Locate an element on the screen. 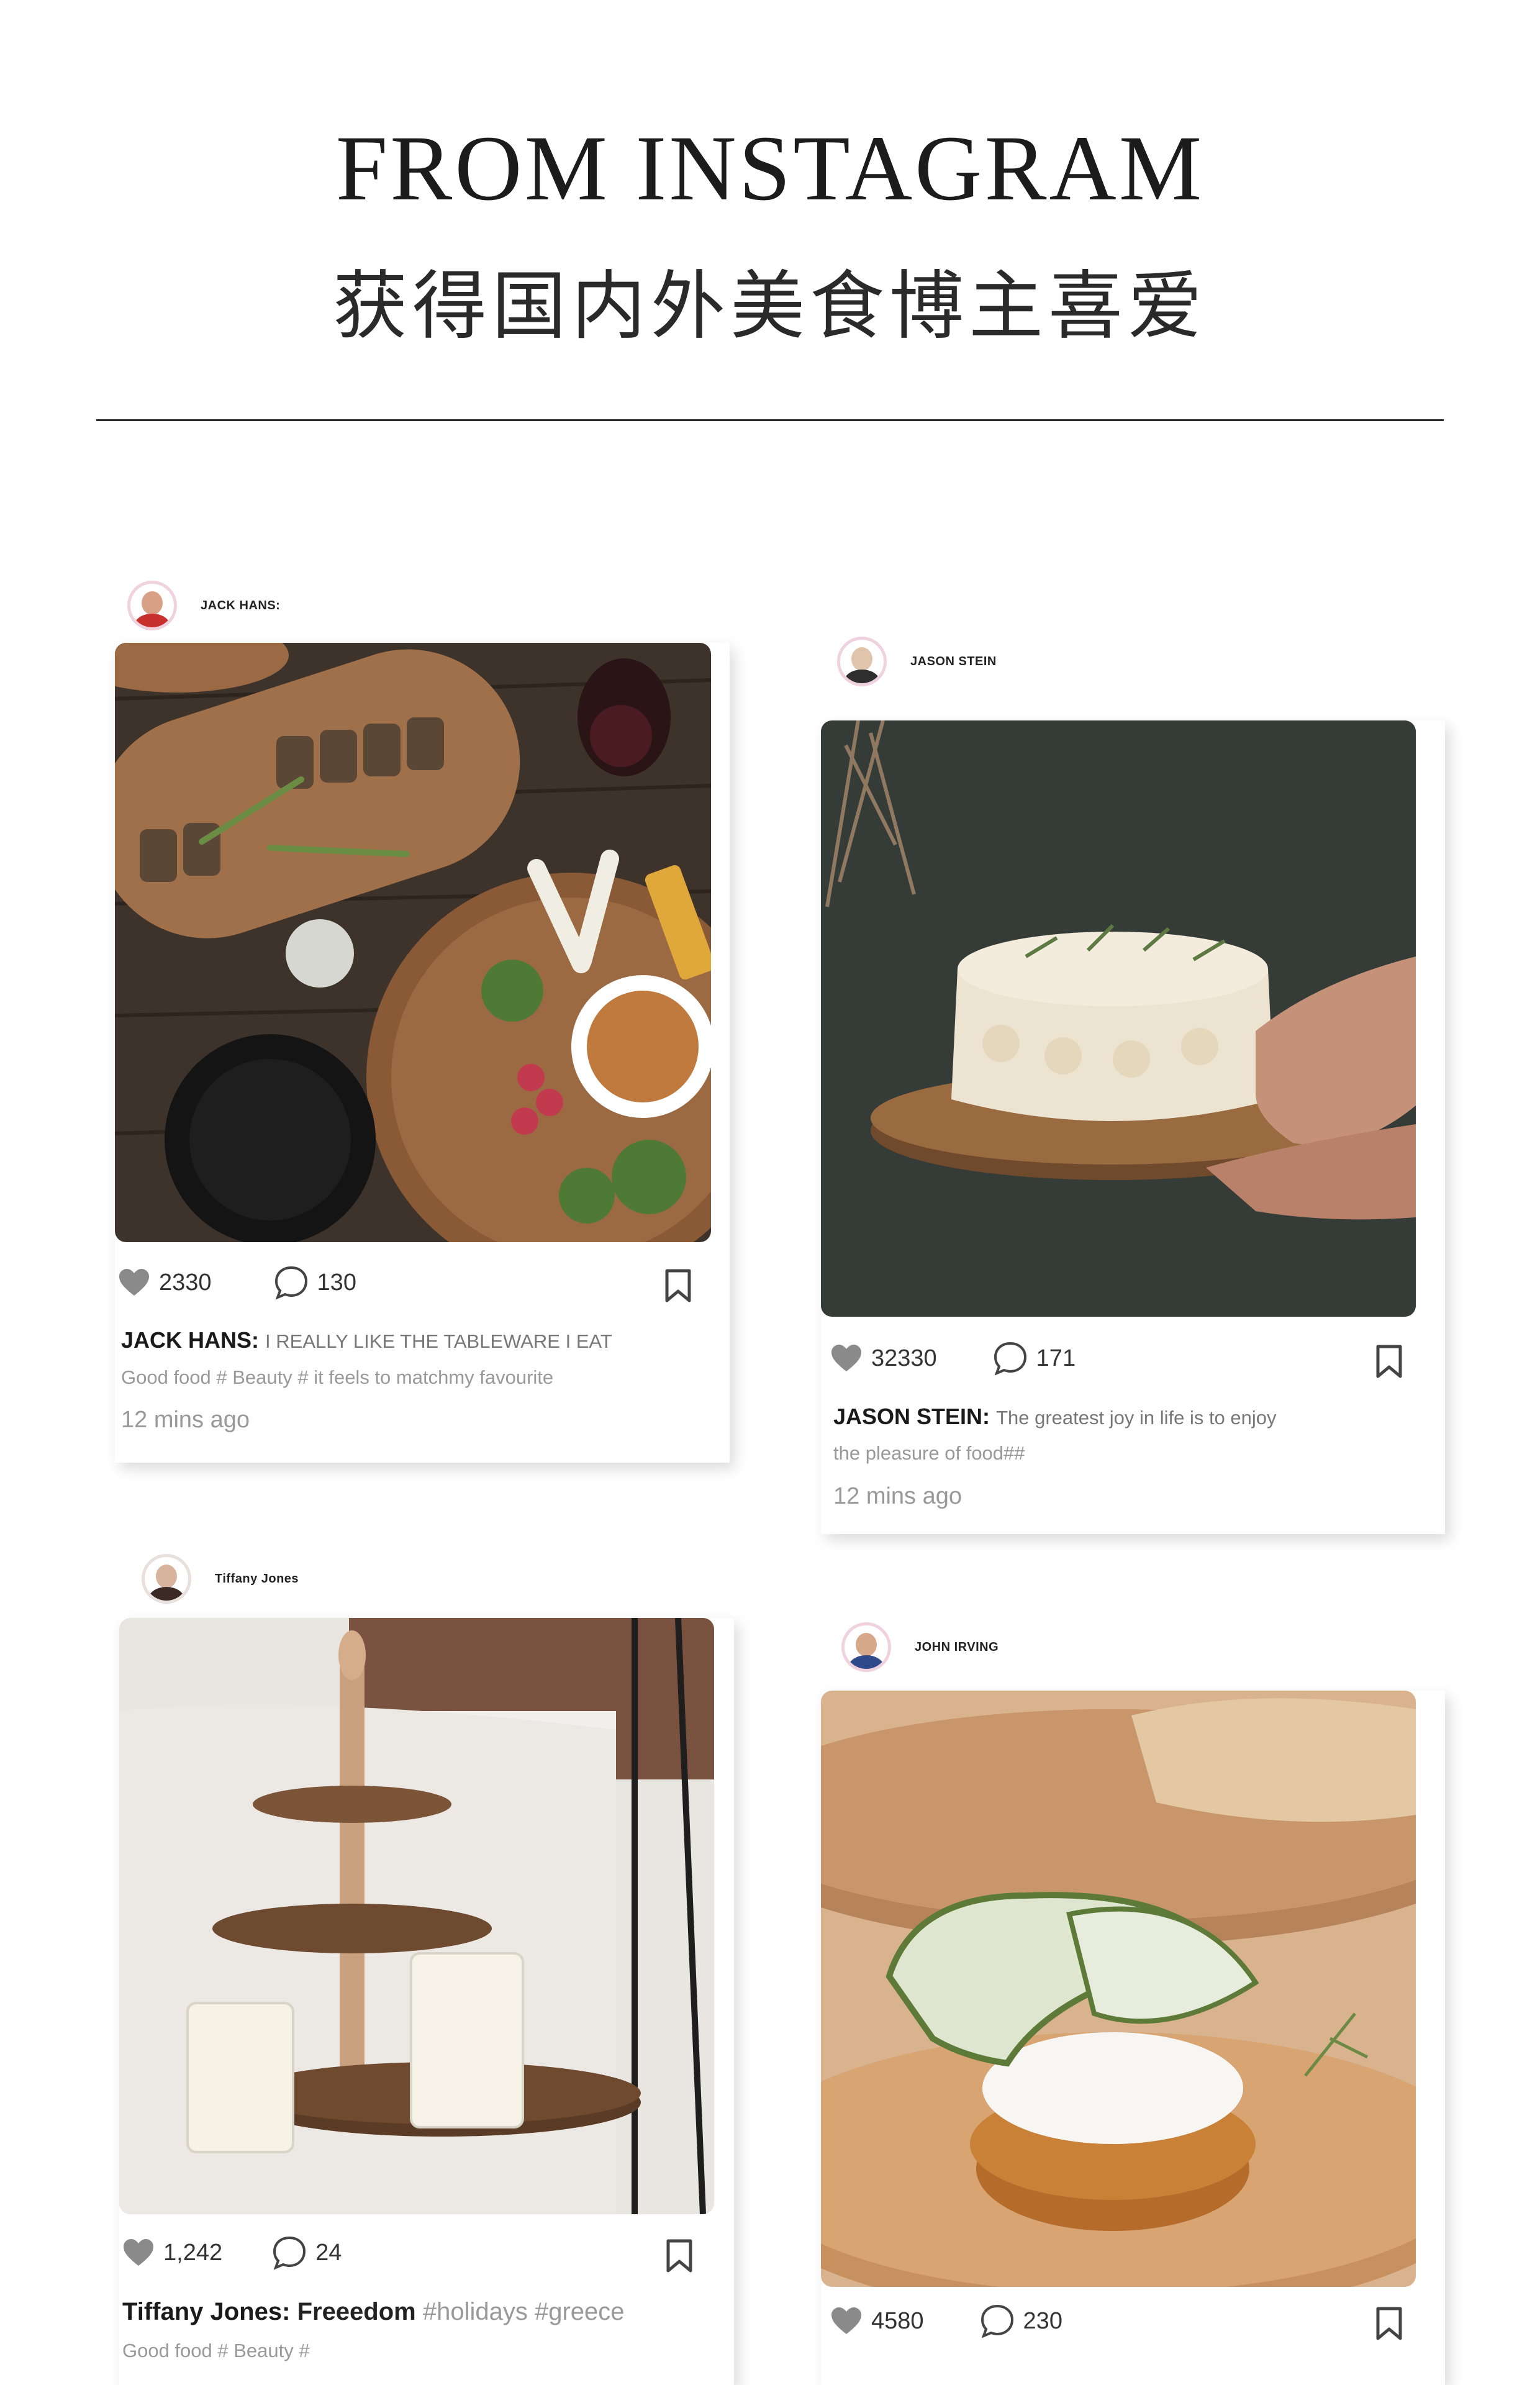  post-2-photo is located at coordinates (1118, 1019).